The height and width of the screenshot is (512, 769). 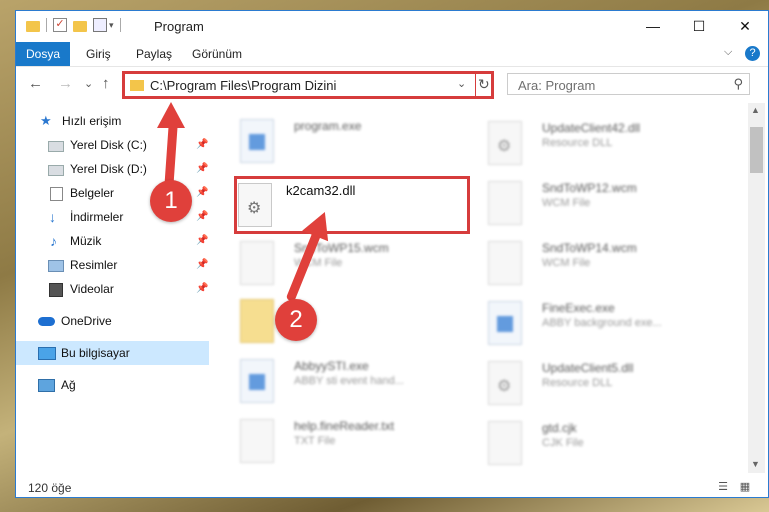 What do you see at coordinates (100, 25) in the screenshot?
I see `view-toggle-icon` at bounding box center [100, 25].